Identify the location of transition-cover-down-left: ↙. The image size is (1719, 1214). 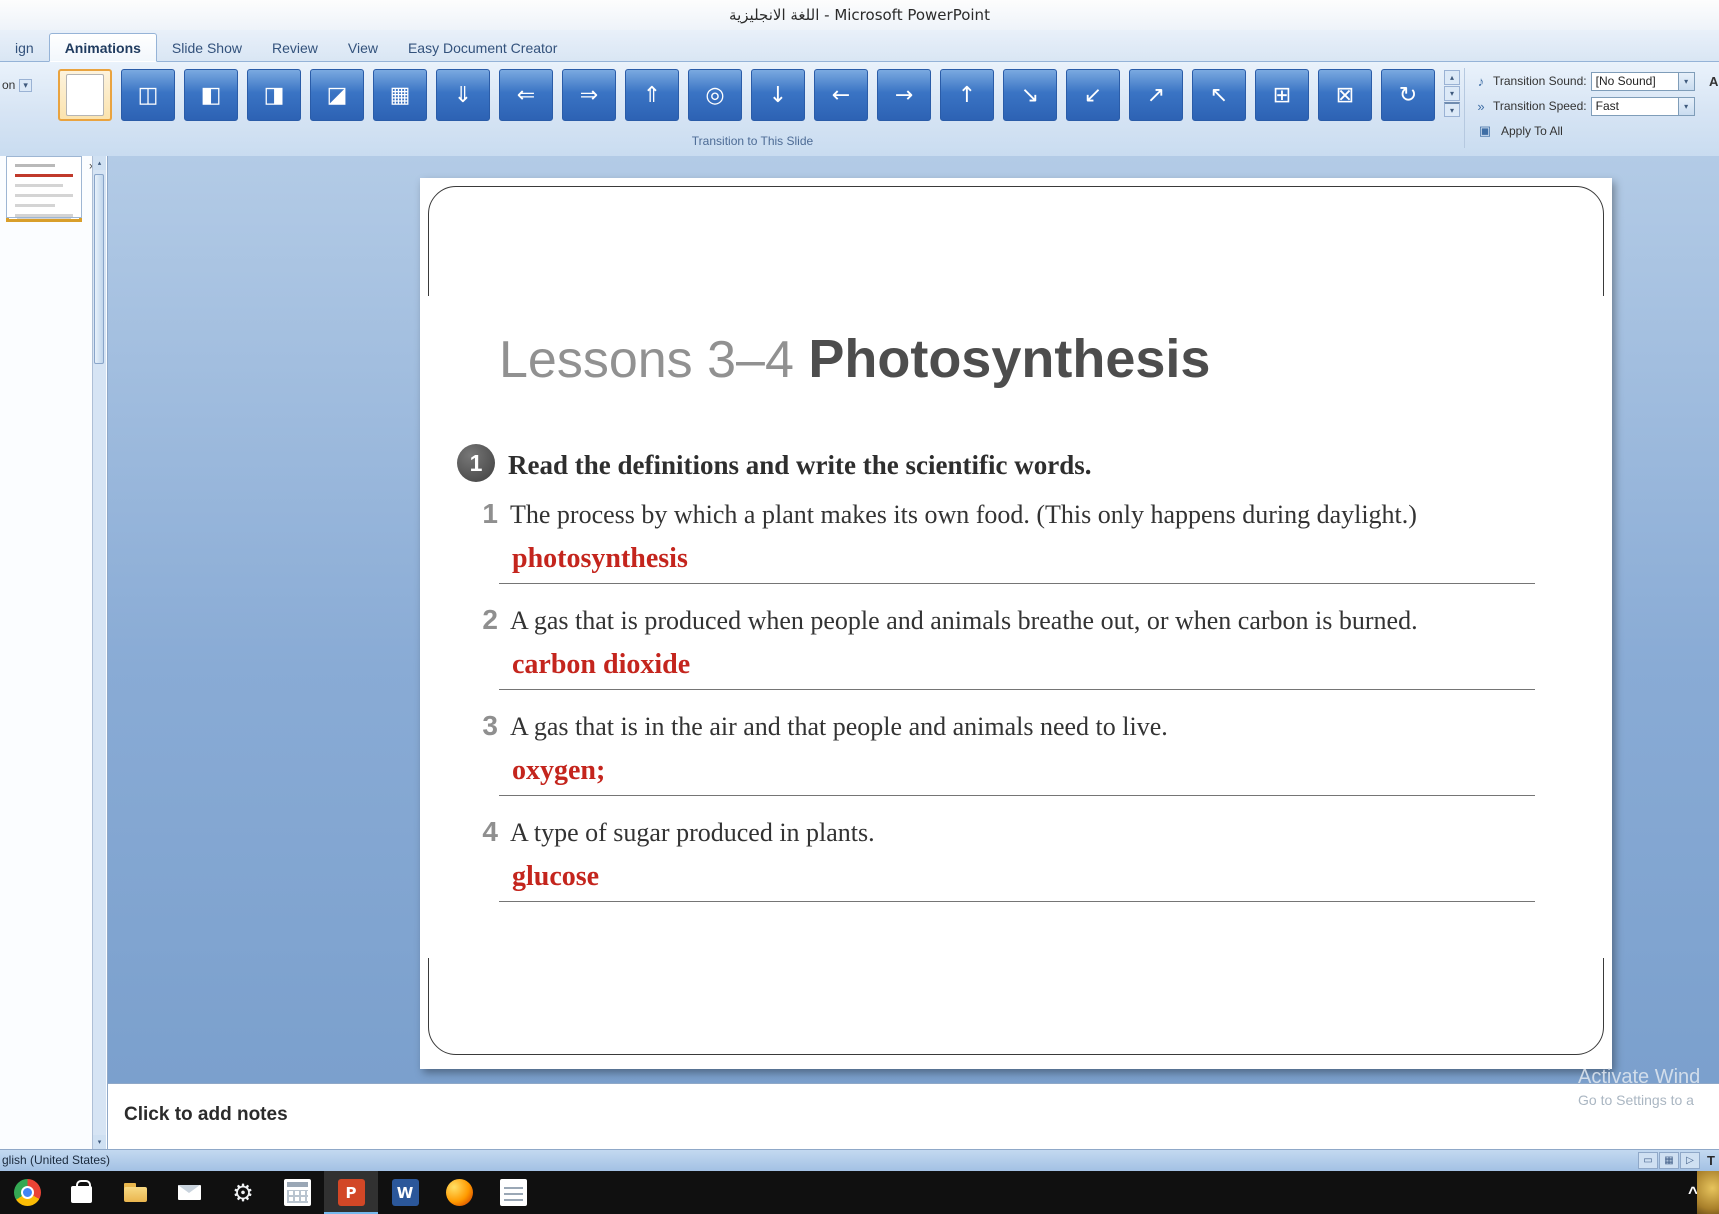
(1093, 95).